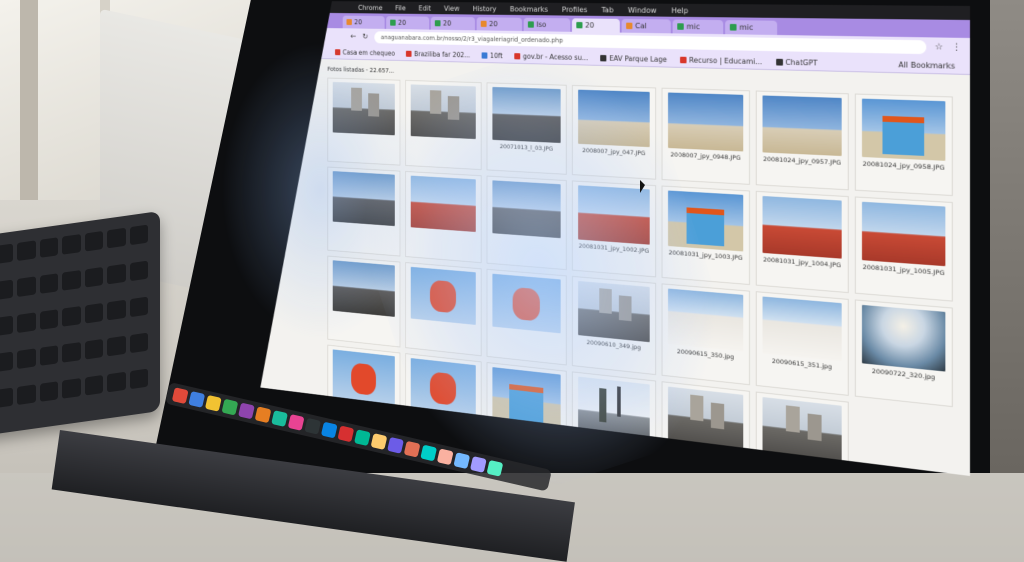 The image size is (1024, 562). I want to click on photo-card: 20090610_349.jpg, so click(614, 325).